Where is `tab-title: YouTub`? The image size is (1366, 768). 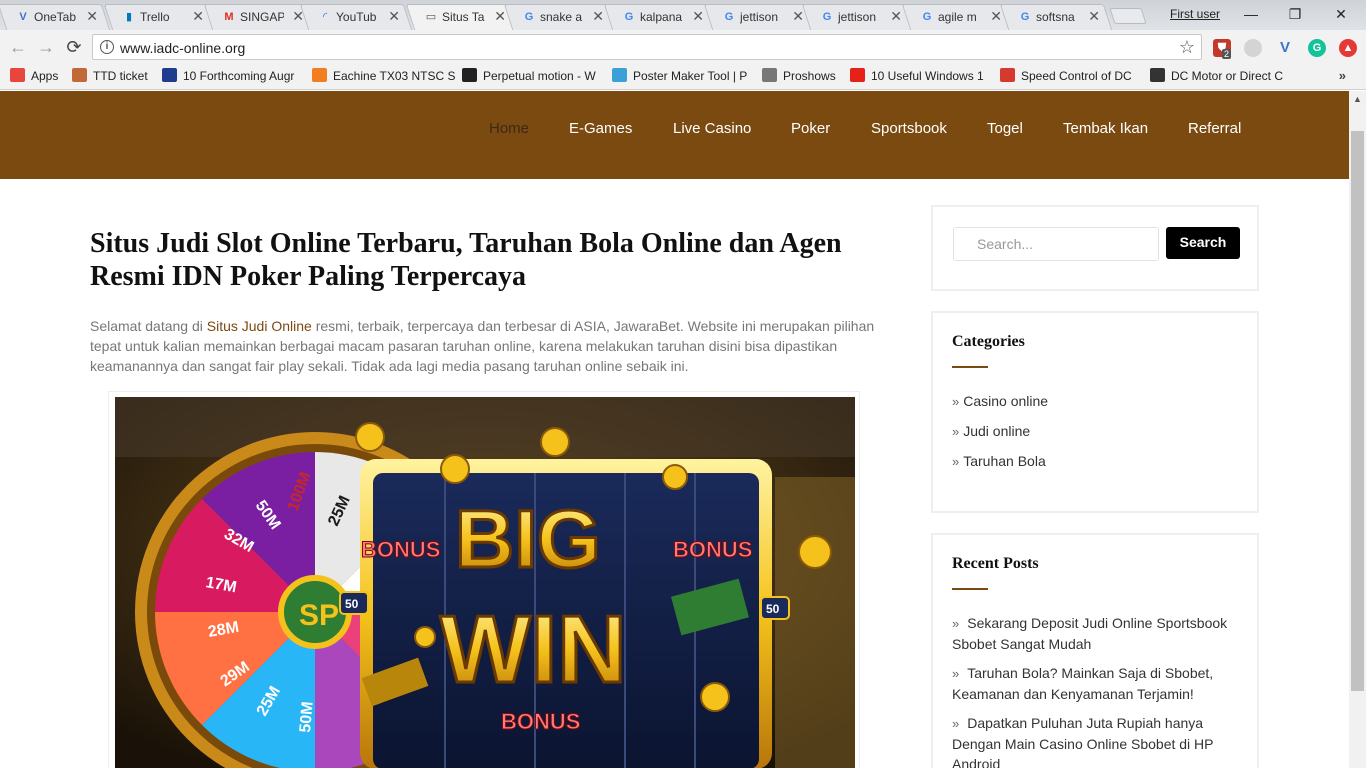 tab-title: YouTub is located at coordinates (356, 17).